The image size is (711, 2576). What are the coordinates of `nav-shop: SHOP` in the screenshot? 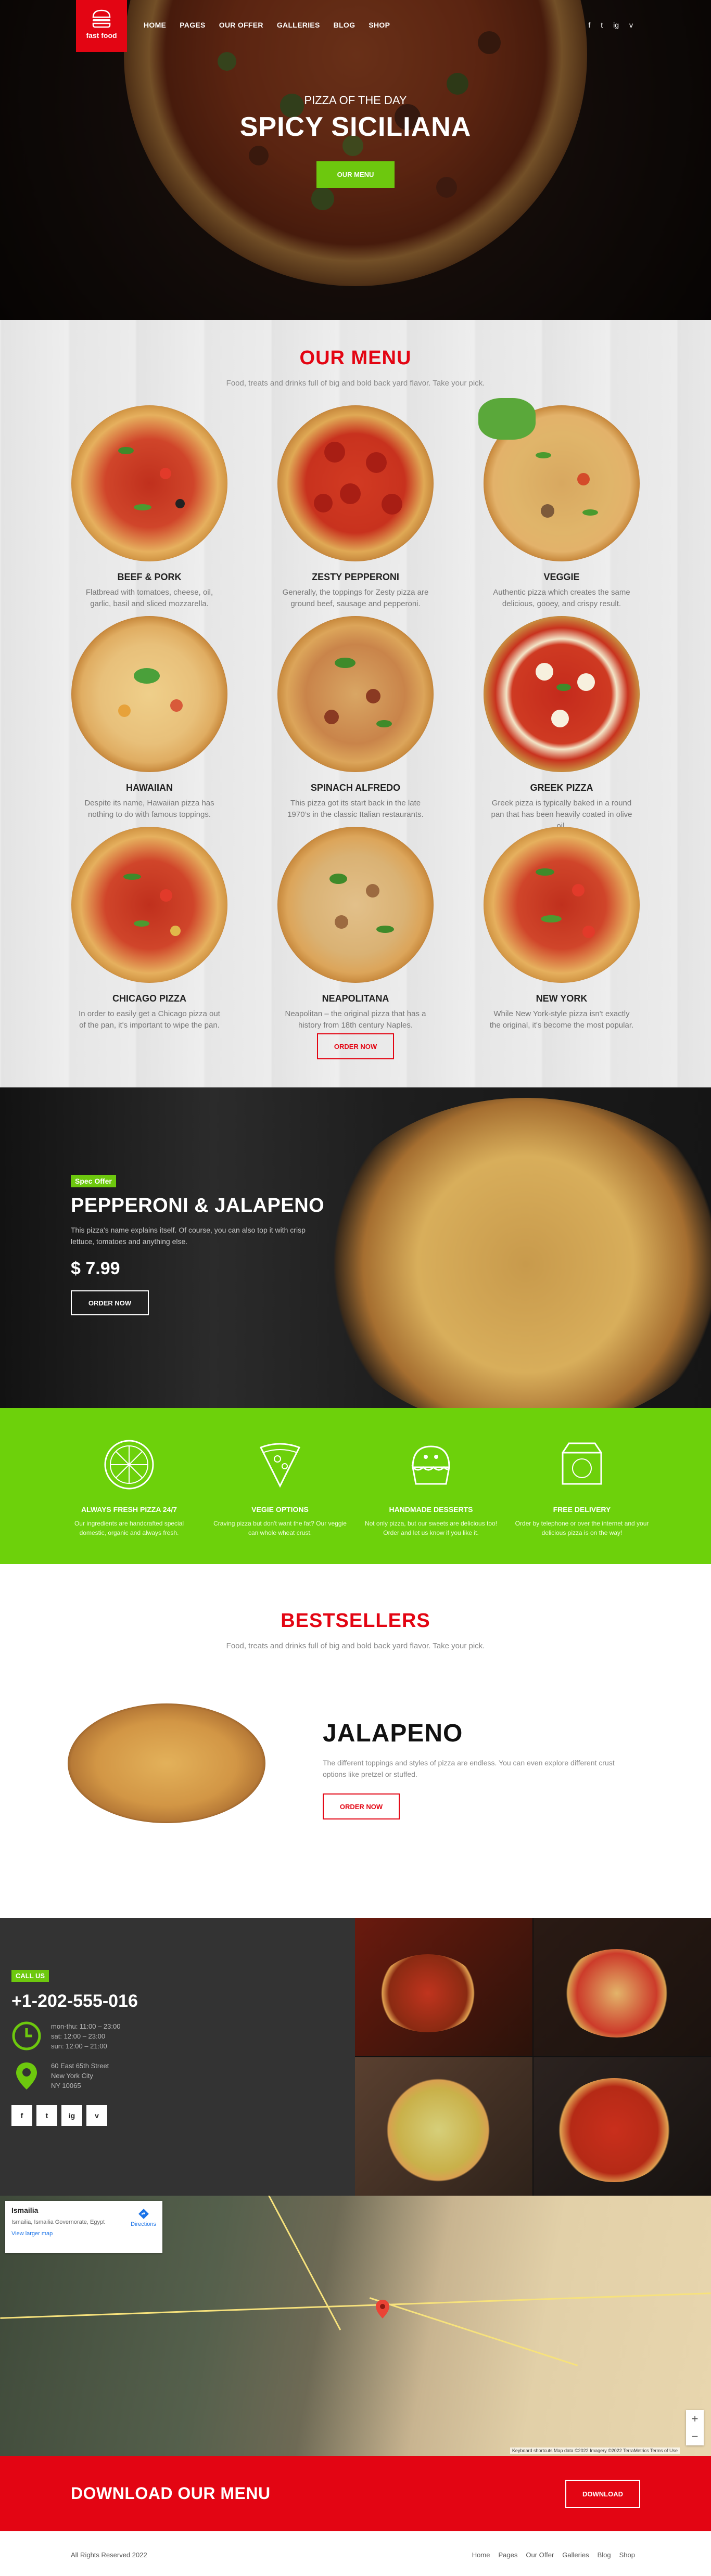 It's located at (379, 25).